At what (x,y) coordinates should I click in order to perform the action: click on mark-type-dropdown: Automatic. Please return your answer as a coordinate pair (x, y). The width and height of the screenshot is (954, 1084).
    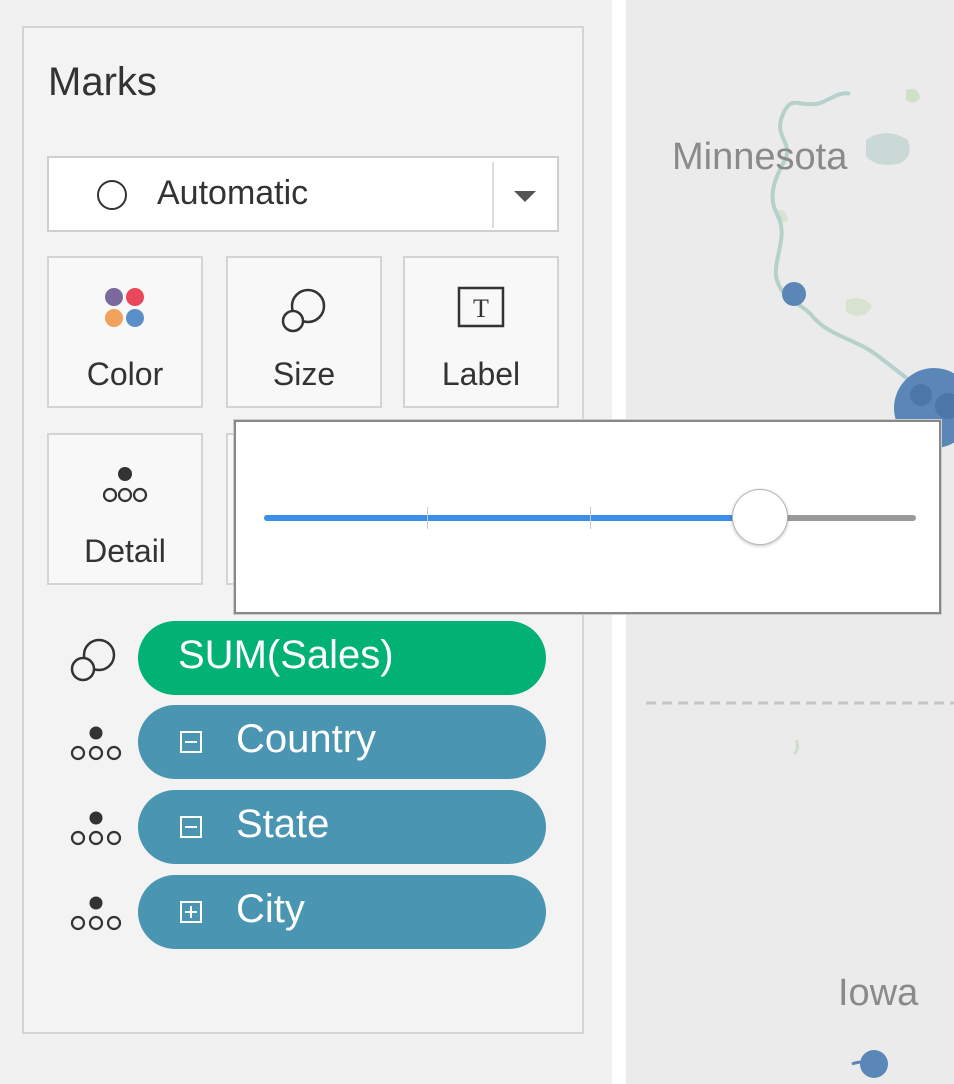
    Looking at the image, I should click on (303, 194).